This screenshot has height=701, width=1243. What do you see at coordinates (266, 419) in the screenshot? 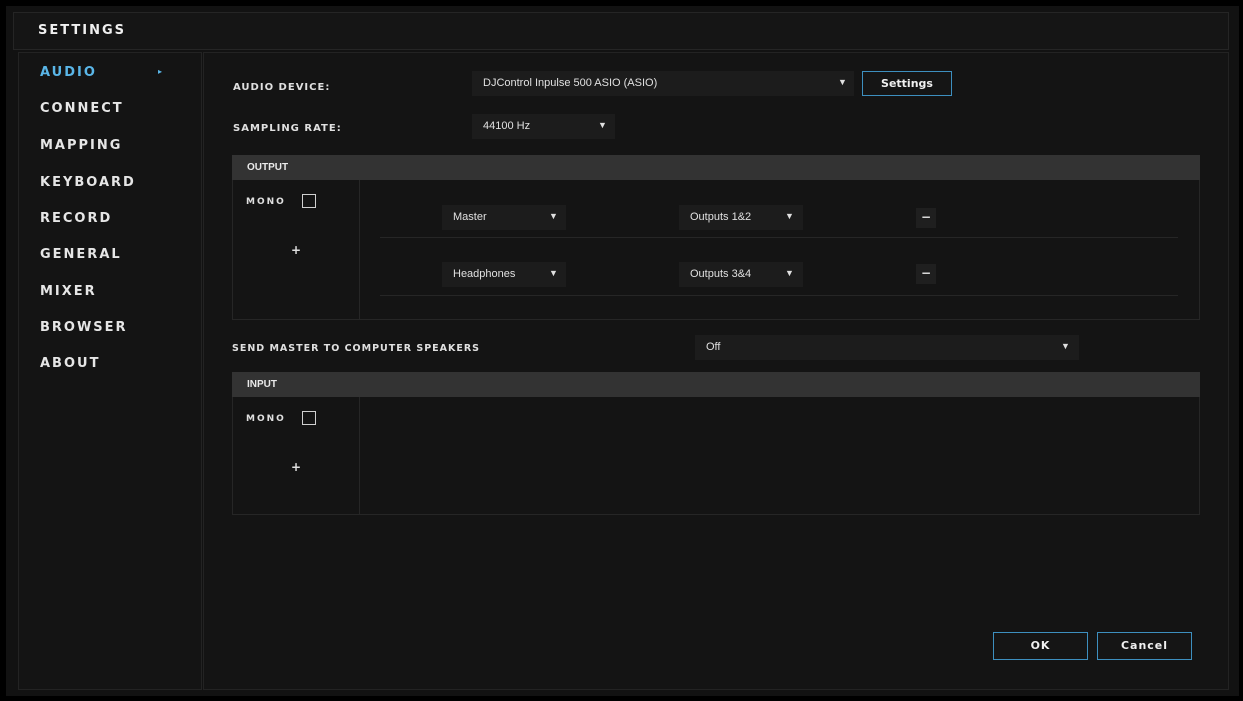
I see `input-mono-label: MONO` at bounding box center [266, 419].